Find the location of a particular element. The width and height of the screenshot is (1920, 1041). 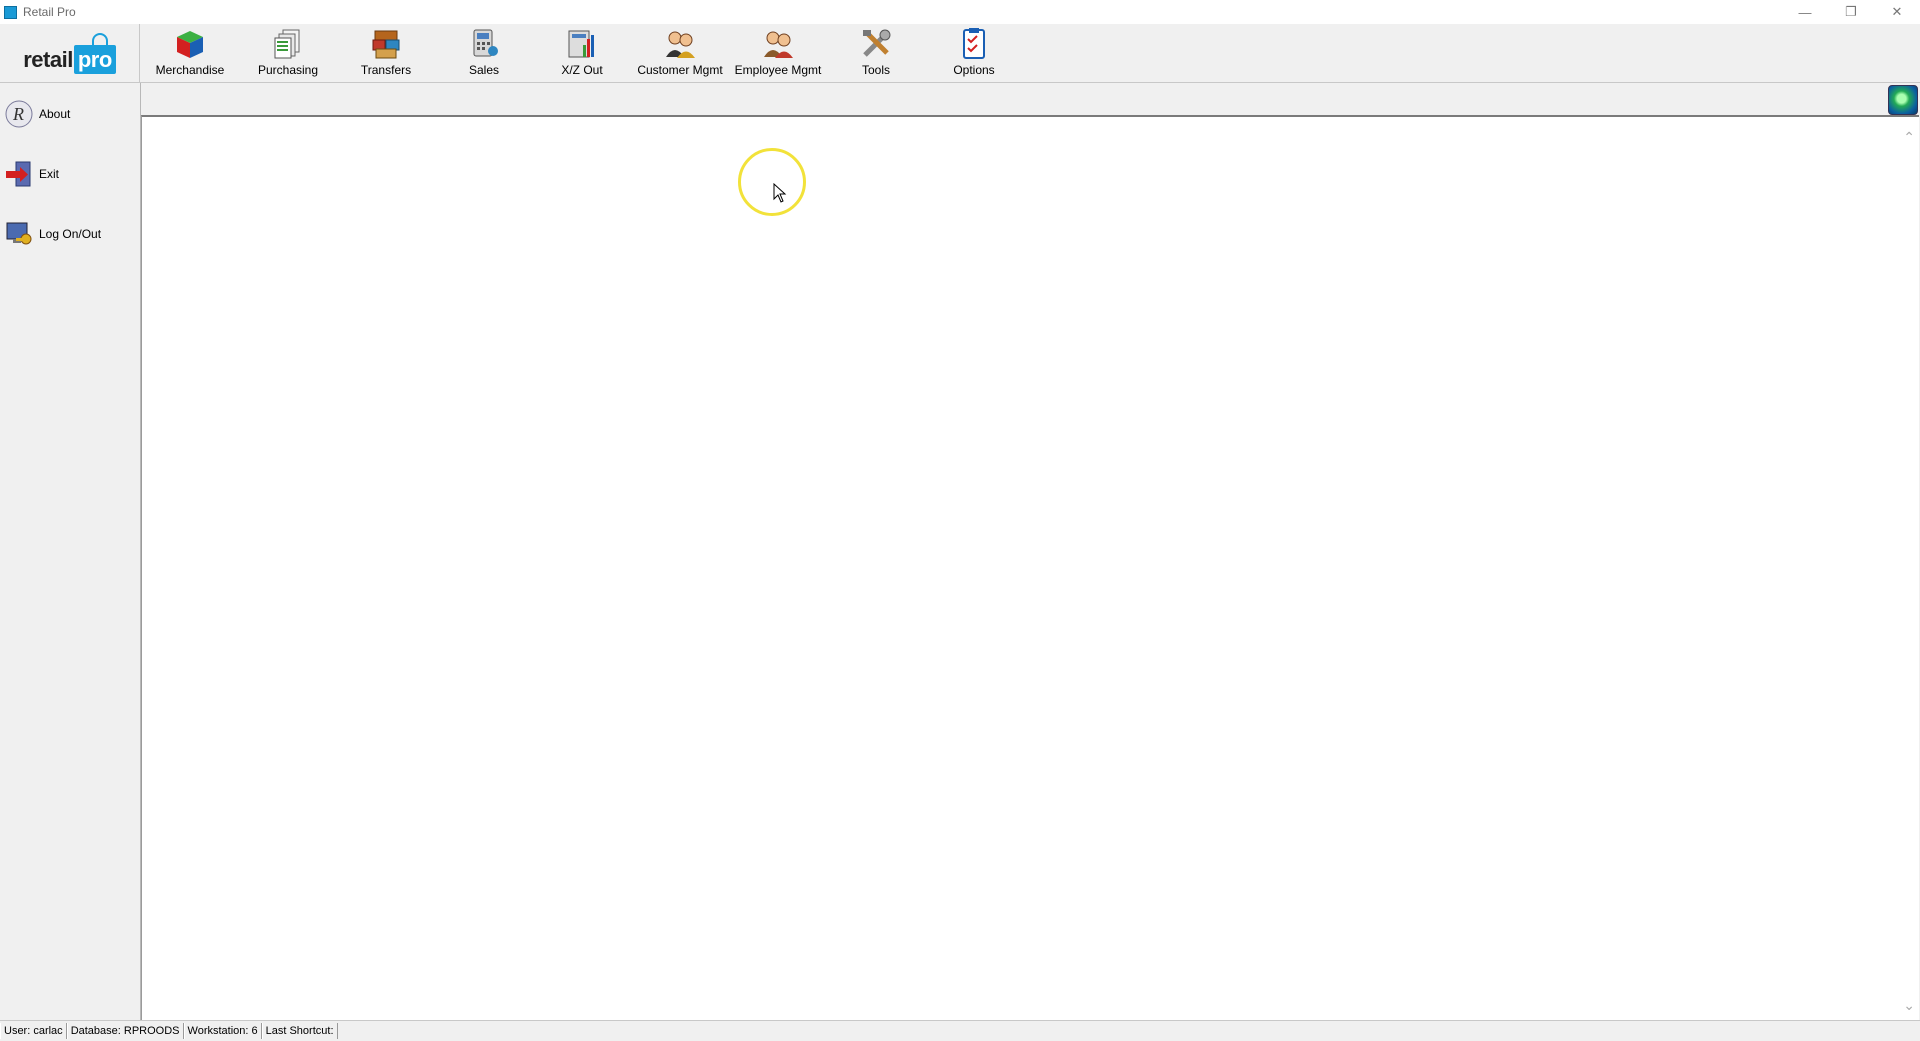

transfers-button: Transfers is located at coordinates (386, 53).